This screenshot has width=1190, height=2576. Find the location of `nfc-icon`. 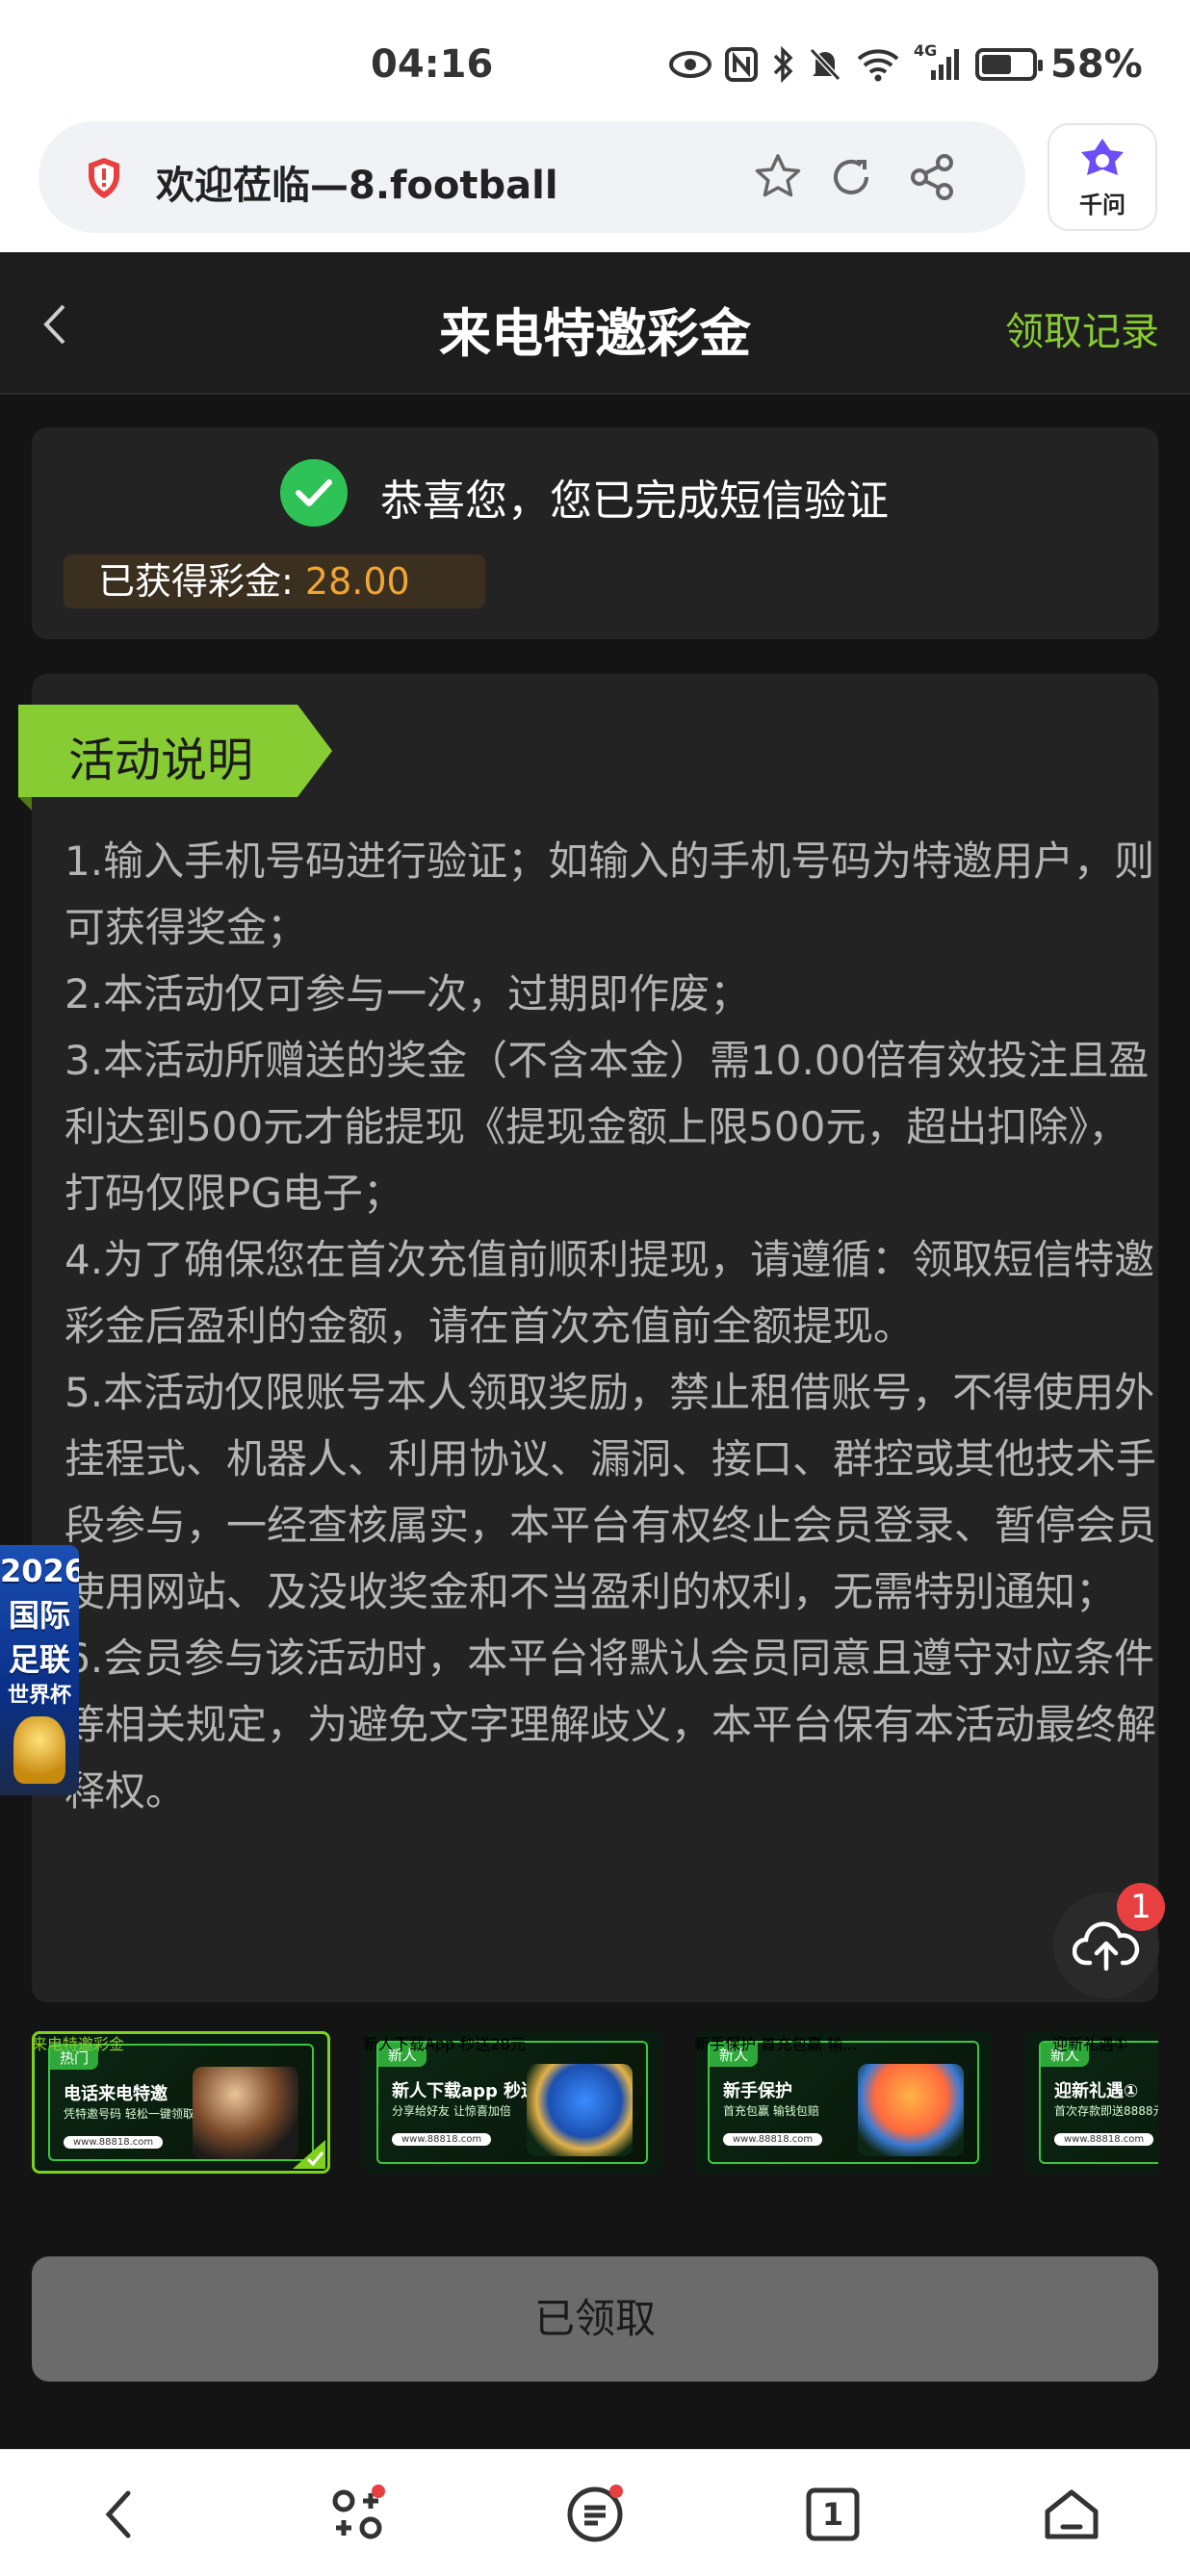

nfc-icon is located at coordinates (742, 64).